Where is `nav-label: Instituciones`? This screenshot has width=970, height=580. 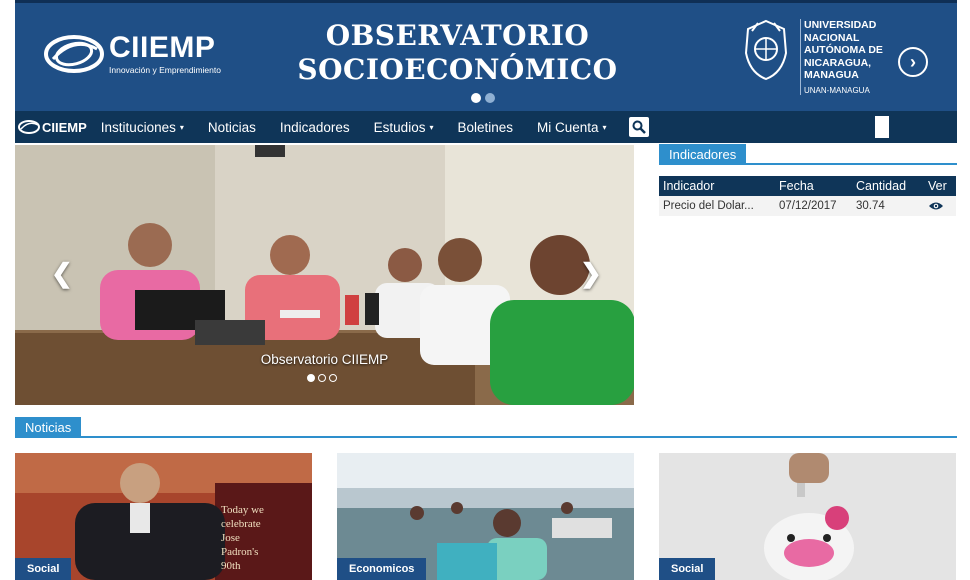
nav-label: Instituciones is located at coordinates (138, 127).